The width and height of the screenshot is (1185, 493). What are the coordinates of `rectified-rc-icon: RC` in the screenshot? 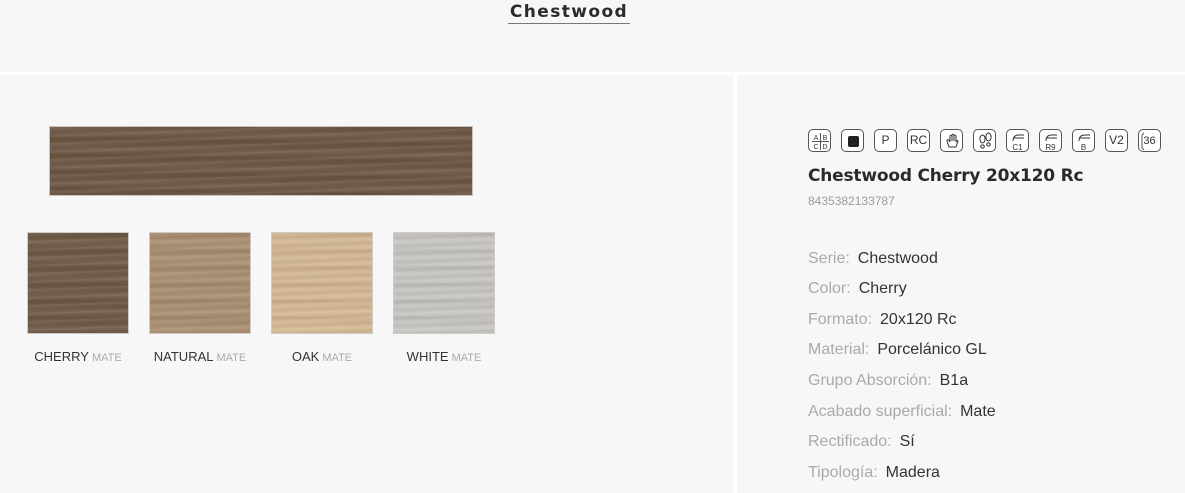 It's located at (918, 140).